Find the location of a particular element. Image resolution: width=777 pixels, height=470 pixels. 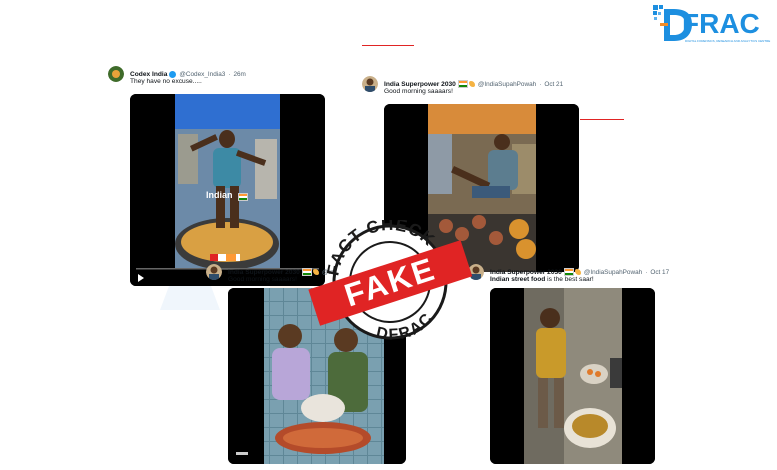

video-overlay-caption: Indian is located at coordinates (219, 195).